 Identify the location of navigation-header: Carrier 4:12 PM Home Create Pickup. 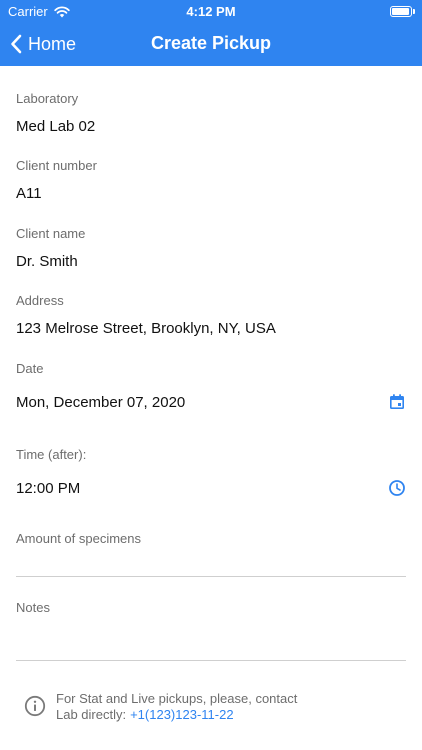
(211, 33).